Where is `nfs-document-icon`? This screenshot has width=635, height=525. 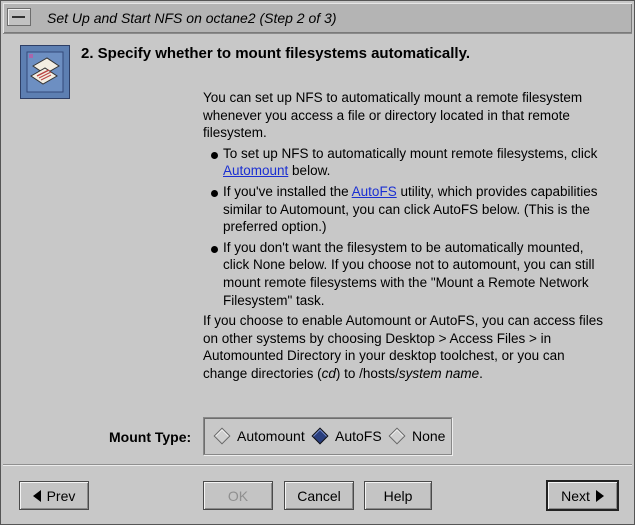 nfs-document-icon is located at coordinates (45, 72).